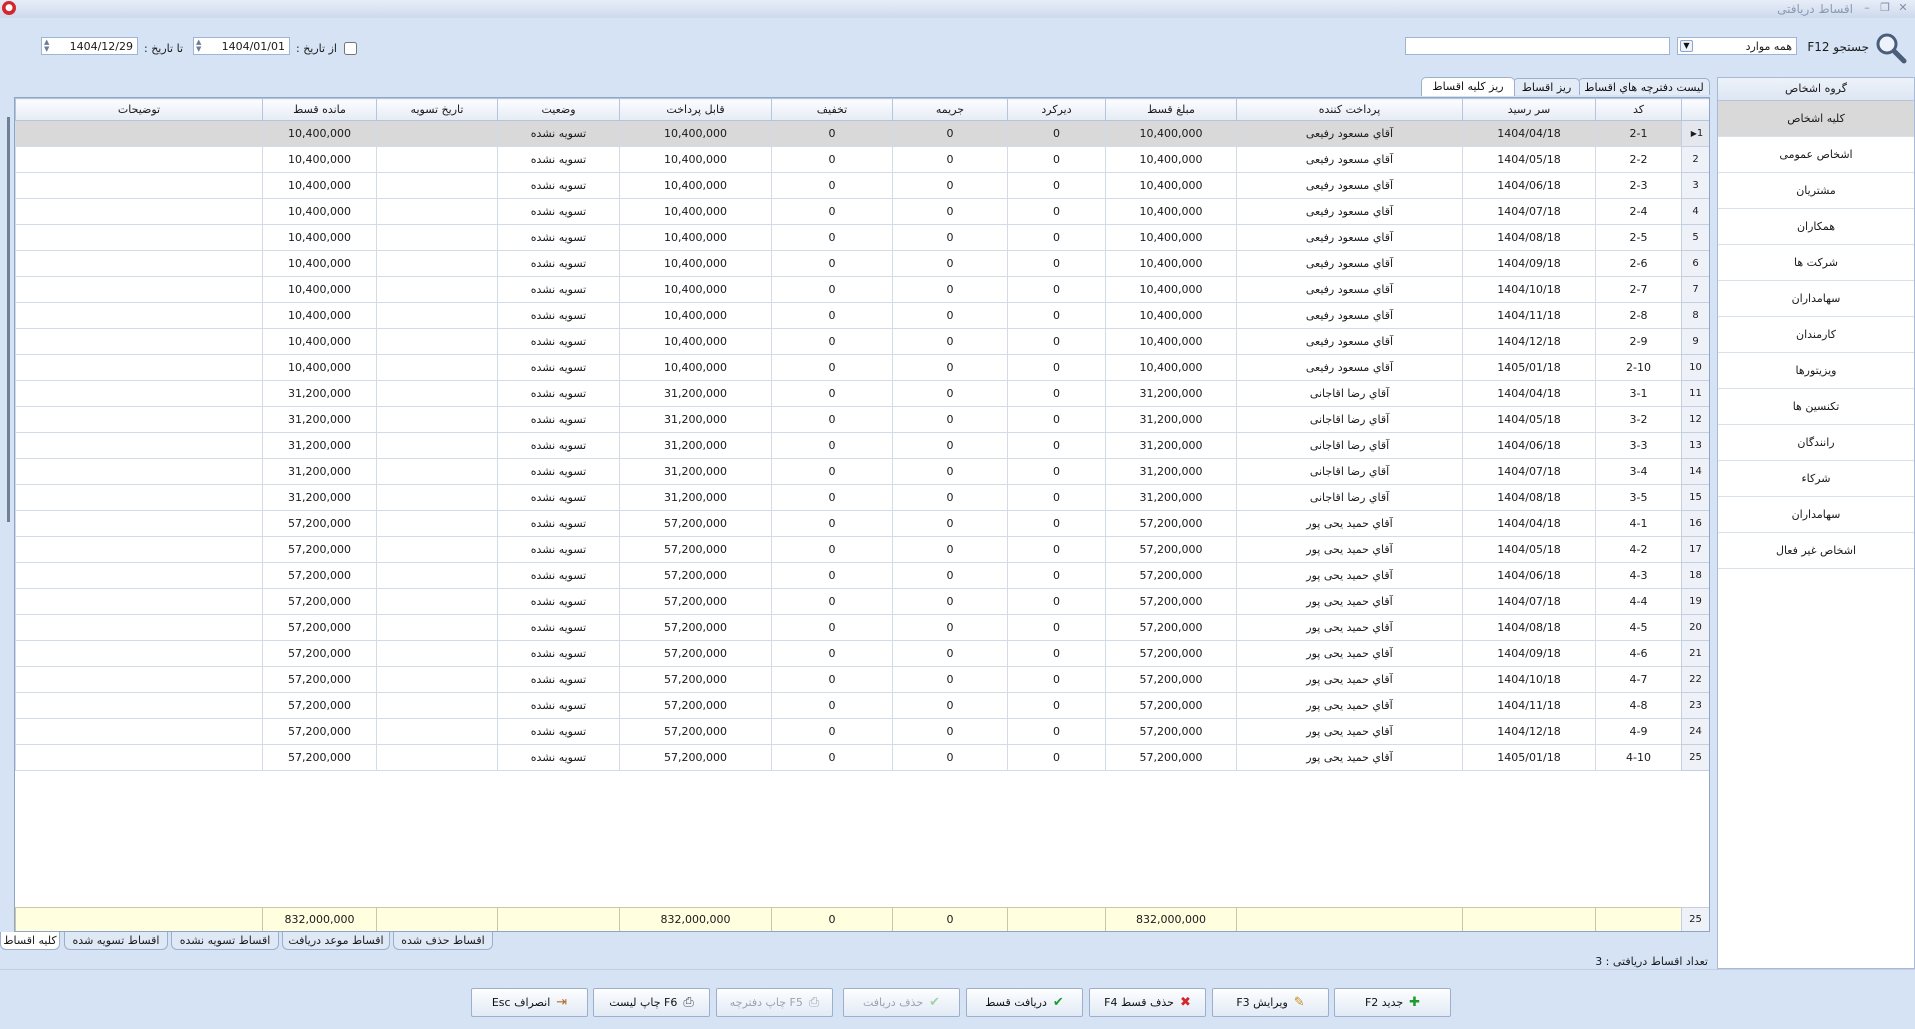  I want to click on row-number: 12, so click(1695, 419).